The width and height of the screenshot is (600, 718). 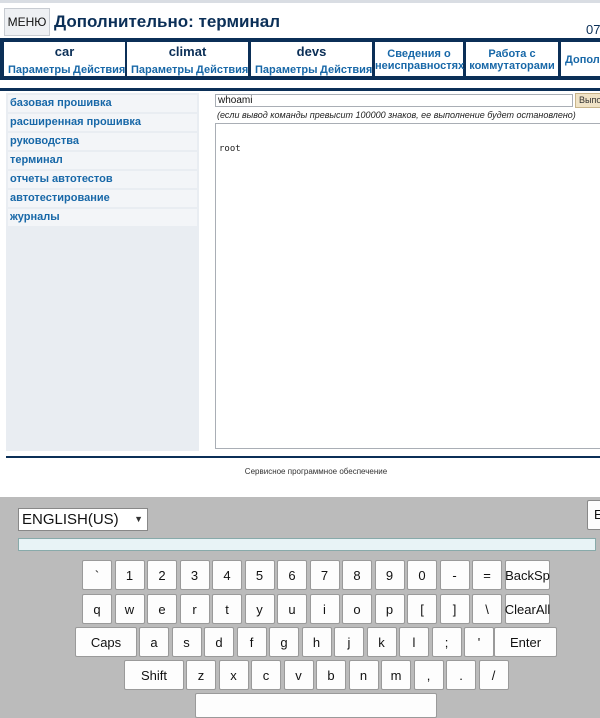 What do you see at coordinates (102, 179) in the screenshot?
I see `sidebar-item-autotest-reports: отчеты автотестов` at bounding box center [102, 179].